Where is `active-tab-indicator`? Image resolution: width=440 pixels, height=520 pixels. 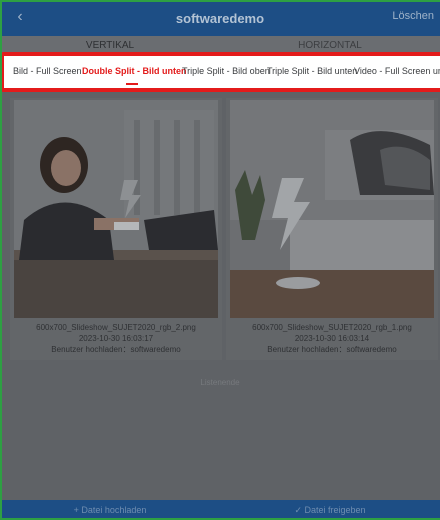 active-tab-indicator is located at coordinates (132, 84).